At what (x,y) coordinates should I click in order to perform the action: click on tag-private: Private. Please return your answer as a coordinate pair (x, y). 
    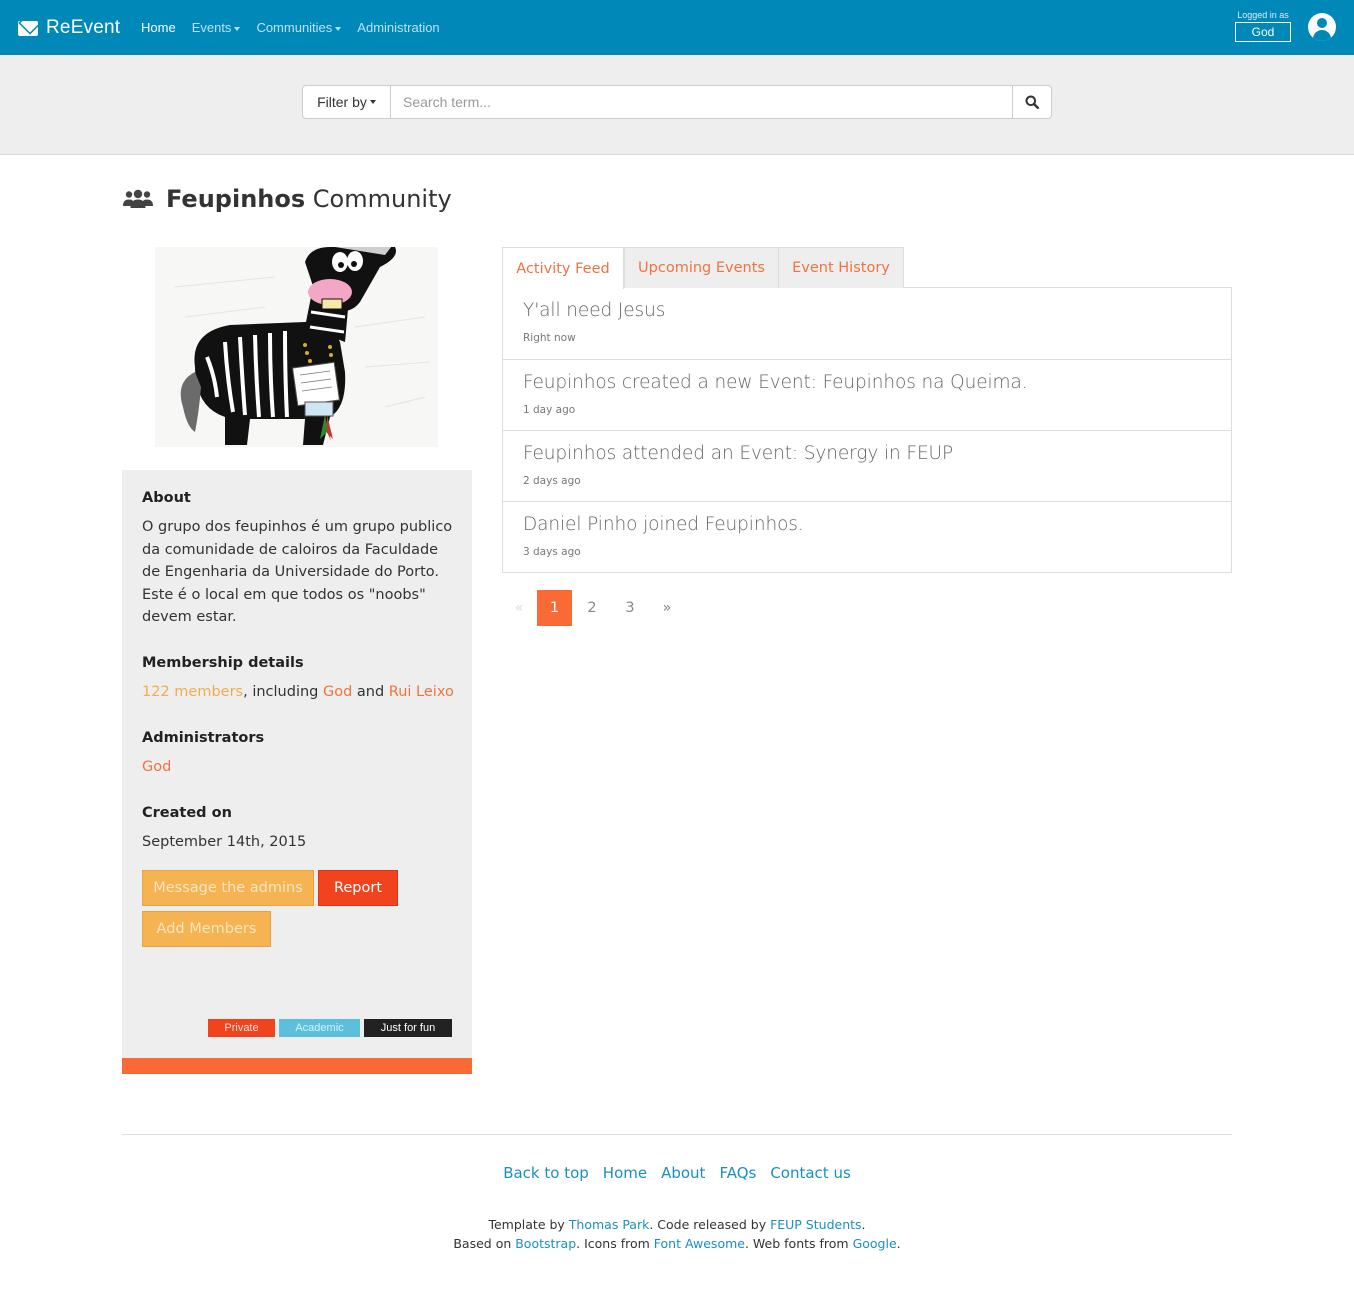
    Looking at the image, I should click on (241, 1028).